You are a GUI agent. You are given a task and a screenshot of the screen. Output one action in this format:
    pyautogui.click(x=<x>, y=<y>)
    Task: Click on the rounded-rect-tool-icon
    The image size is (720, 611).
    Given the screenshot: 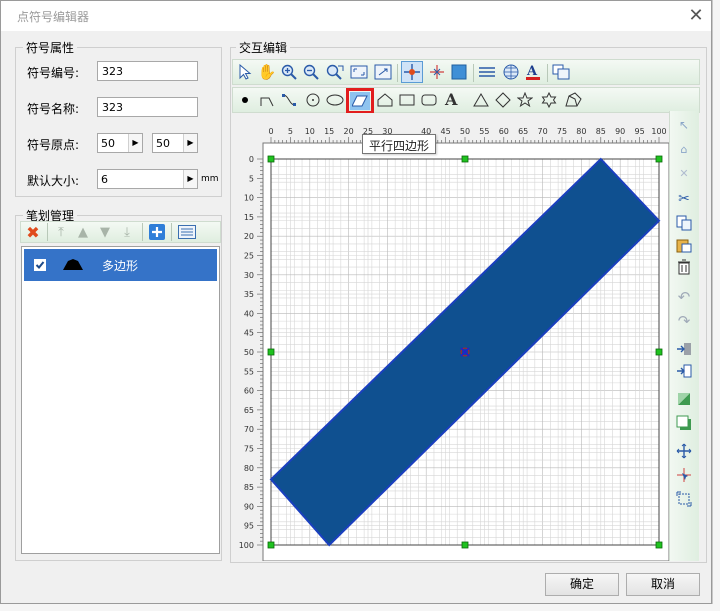 What is the action you would take?
    pyautogui.click(x=429, y=100)
    